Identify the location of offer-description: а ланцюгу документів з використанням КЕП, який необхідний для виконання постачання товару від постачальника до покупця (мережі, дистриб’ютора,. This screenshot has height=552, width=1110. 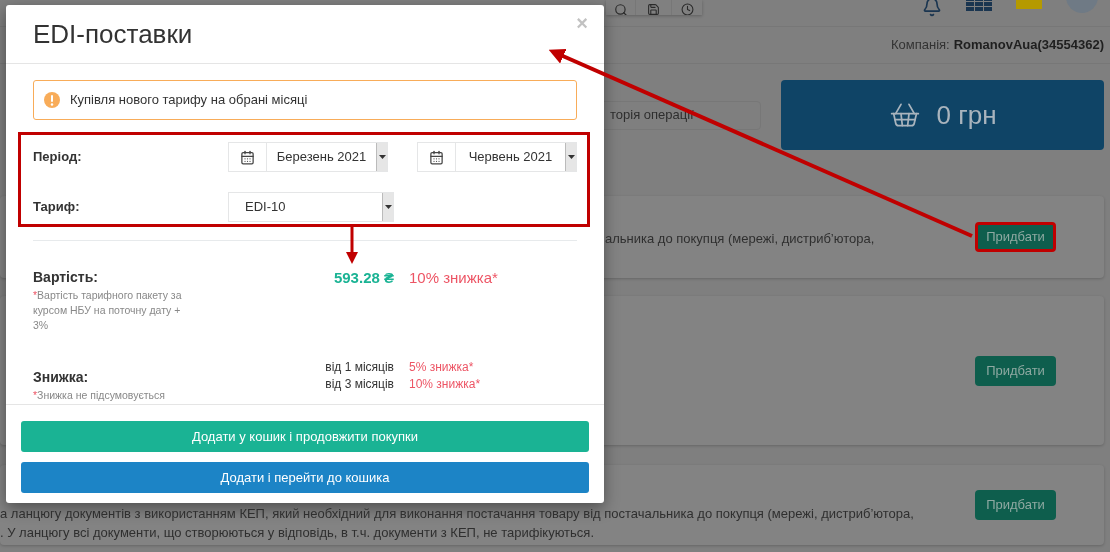
(457, 514).